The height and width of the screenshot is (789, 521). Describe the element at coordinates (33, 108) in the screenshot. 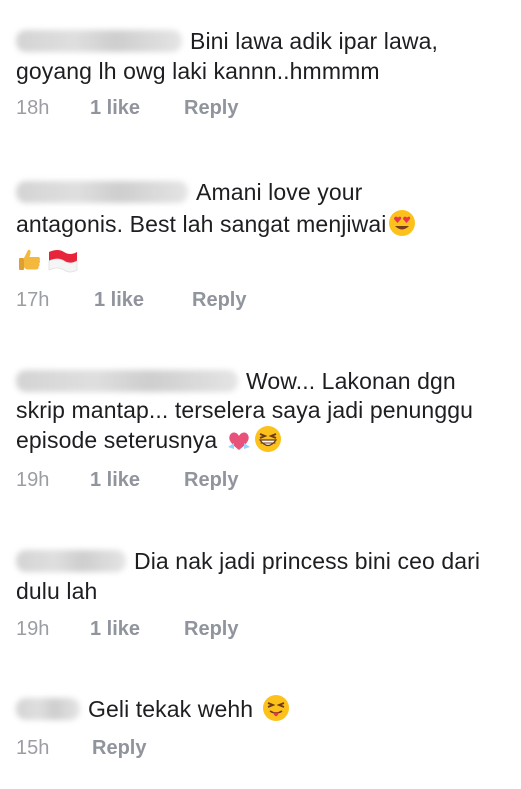

I see `comment-time: 18h` at that location.